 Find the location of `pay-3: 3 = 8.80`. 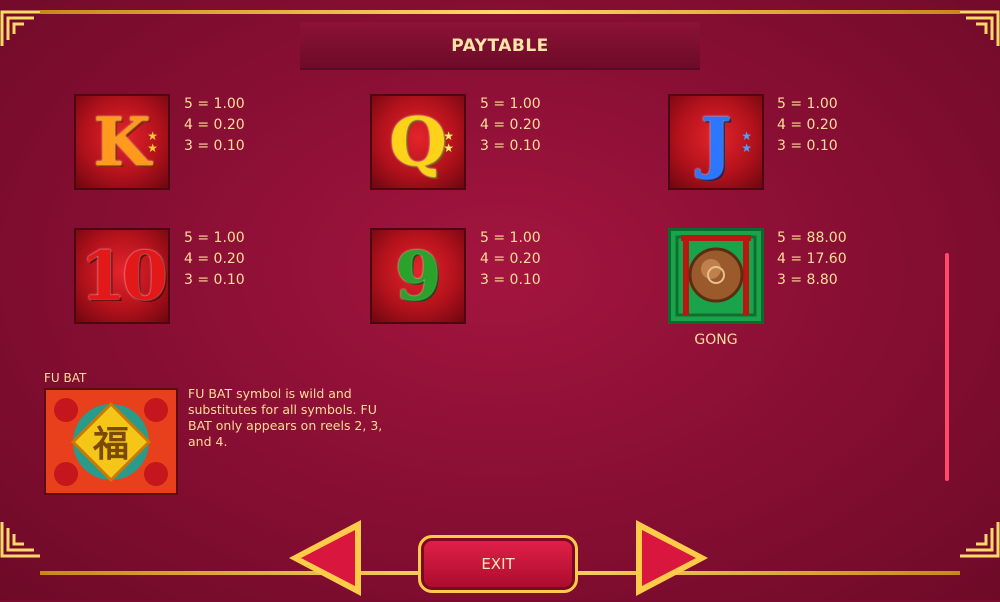

pay-3: 3 = 8.80 is located at coordinates (807, 280).